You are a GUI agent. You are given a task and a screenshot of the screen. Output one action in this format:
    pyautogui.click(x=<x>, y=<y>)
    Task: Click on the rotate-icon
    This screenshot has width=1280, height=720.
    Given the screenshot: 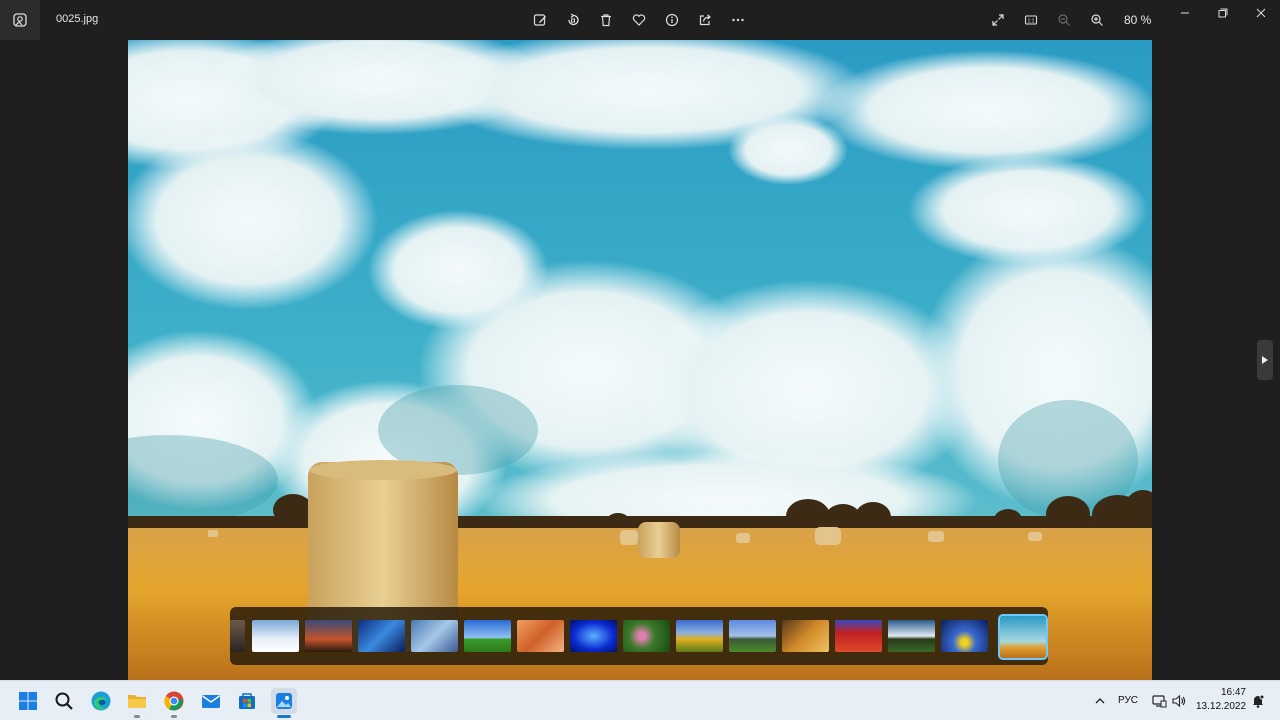 What is the action you would take?
    pyautogui.click(x=573, y=20)
    